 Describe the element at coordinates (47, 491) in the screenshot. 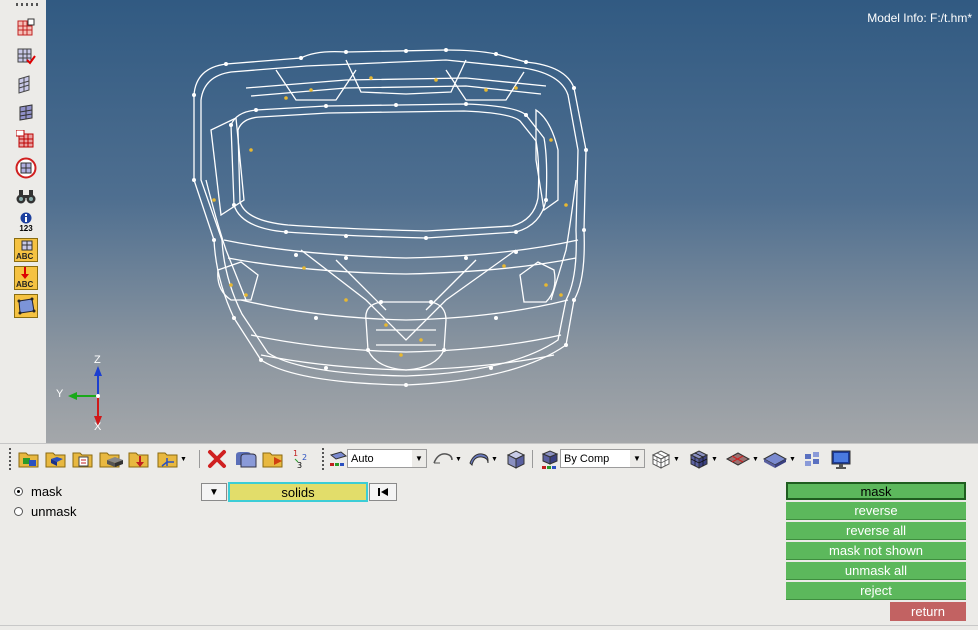

I see `radio-mask-label: mask` at that location.